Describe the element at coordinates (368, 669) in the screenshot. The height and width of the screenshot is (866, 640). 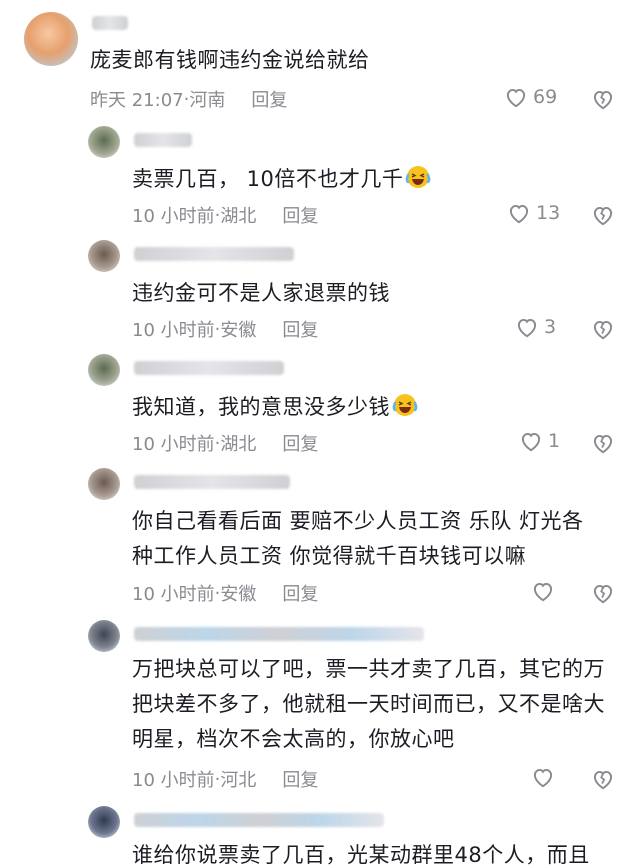
I see `comment-text-line: 万把块总可以了吧，票一共才卖了几百，其它的万` at that location.